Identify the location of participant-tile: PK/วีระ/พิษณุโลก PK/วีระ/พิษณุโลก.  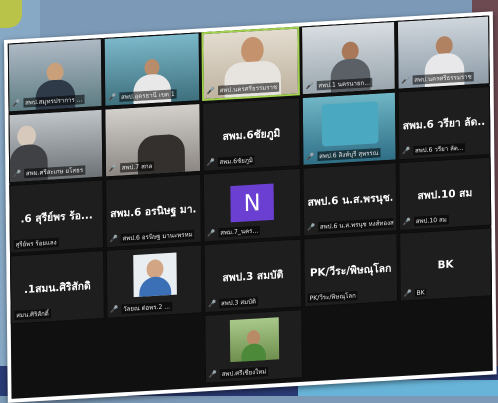
(351, 270).